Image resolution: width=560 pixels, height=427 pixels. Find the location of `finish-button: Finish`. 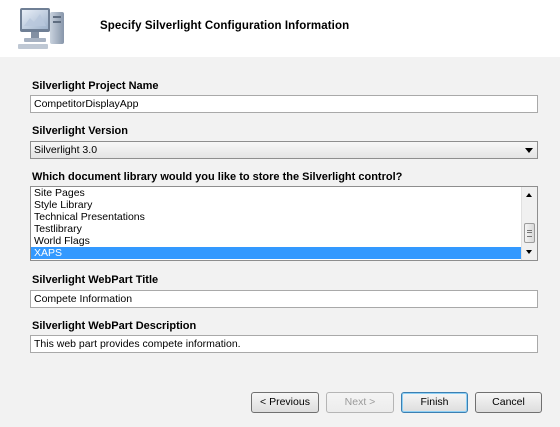

finish-button: Finish is located at coordinates (434, 402).